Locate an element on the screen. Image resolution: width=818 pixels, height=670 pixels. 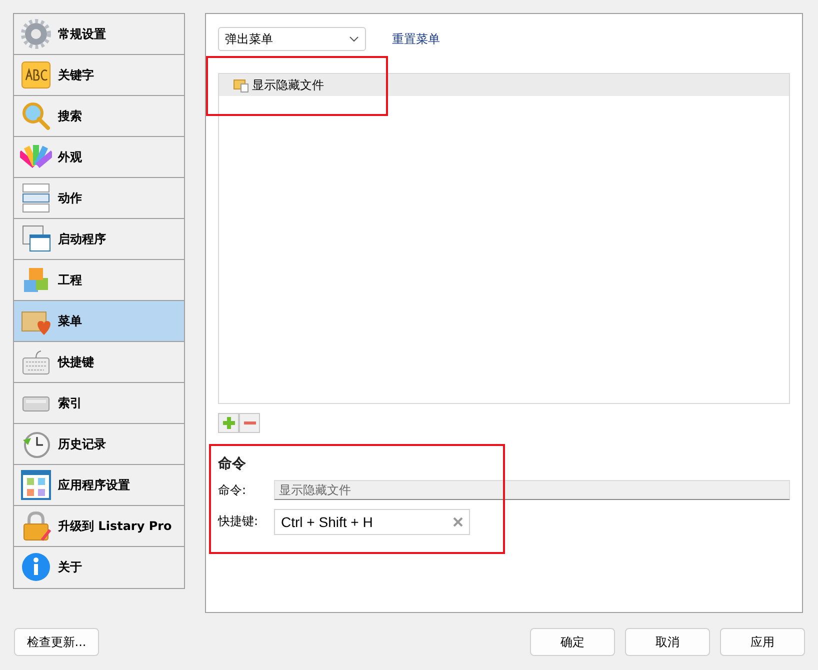
add-button is located at coordinates (228, 423).